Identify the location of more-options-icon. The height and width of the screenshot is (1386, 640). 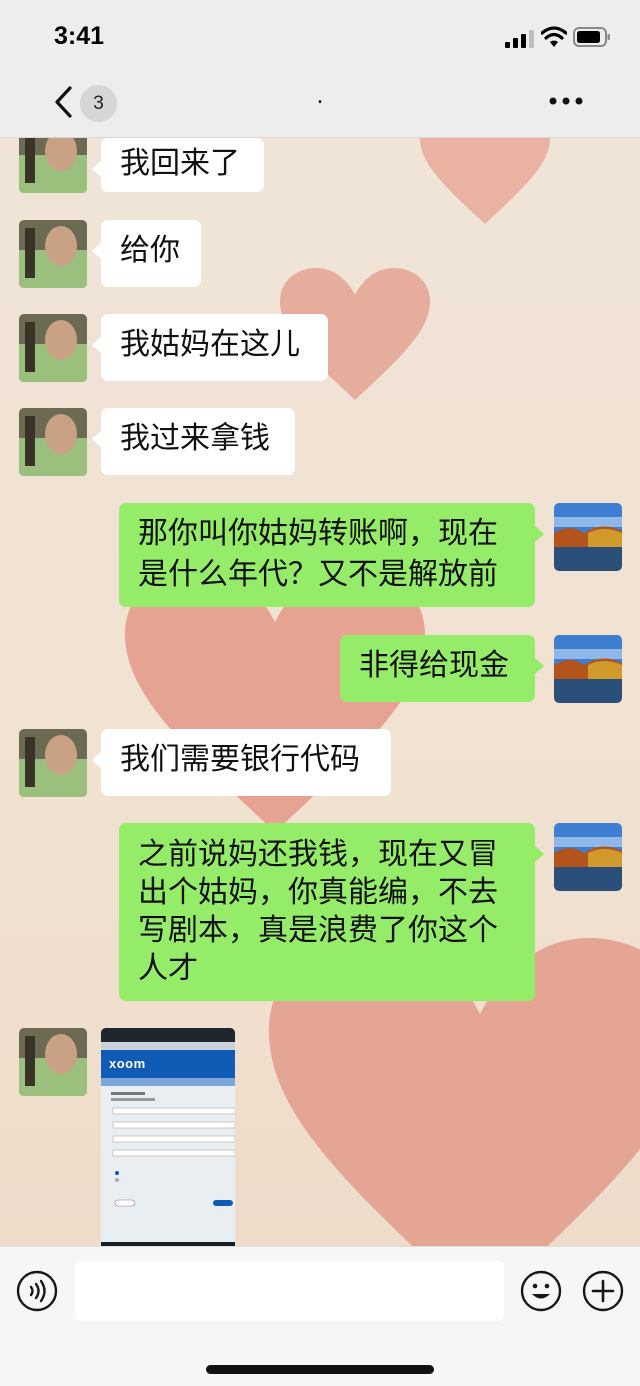
(566, 101).